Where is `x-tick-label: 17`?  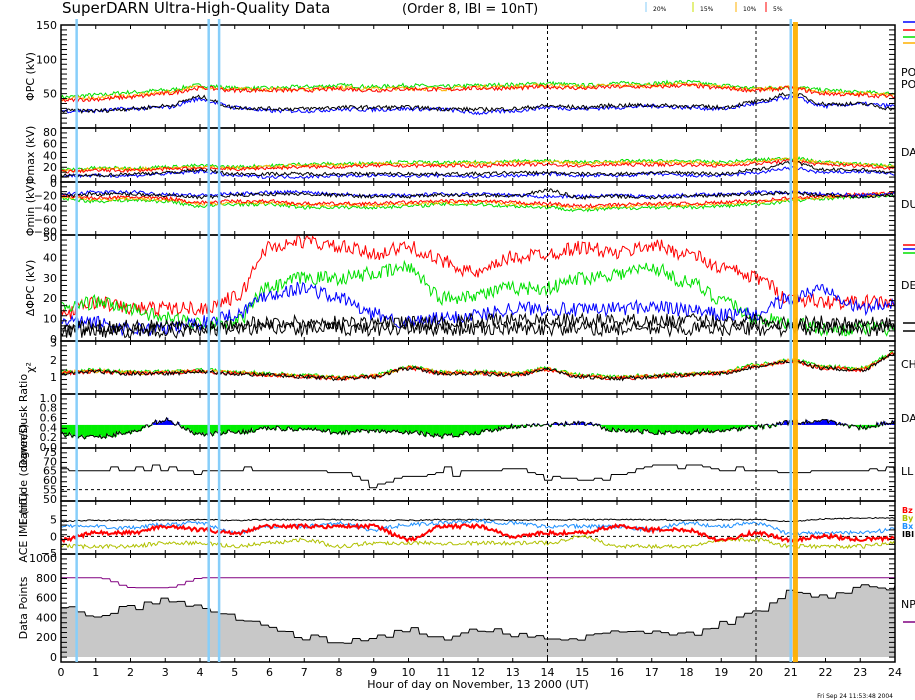
x-tick-label: 17 is located at coordinates (652, 672).